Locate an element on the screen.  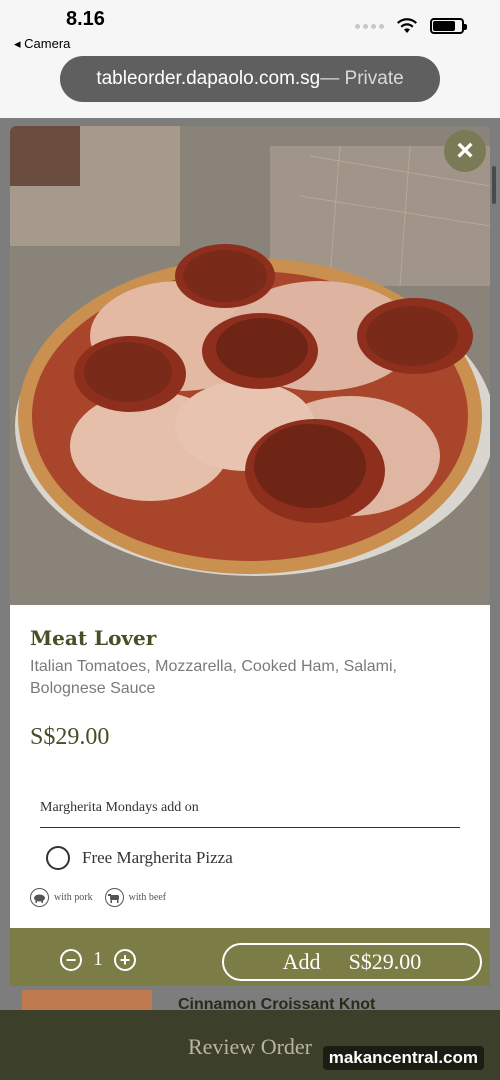
add-button-price: S$29.00 is located at coordinates (385, 961).